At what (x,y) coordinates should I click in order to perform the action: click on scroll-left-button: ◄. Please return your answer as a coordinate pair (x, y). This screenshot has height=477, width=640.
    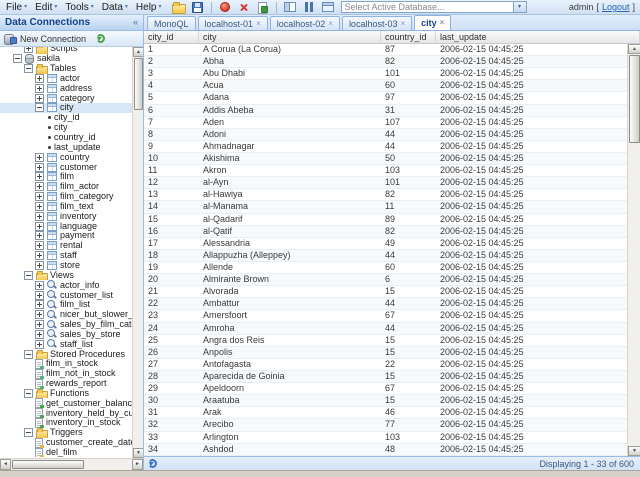
    Looking at the image, I should click on (5, 464).